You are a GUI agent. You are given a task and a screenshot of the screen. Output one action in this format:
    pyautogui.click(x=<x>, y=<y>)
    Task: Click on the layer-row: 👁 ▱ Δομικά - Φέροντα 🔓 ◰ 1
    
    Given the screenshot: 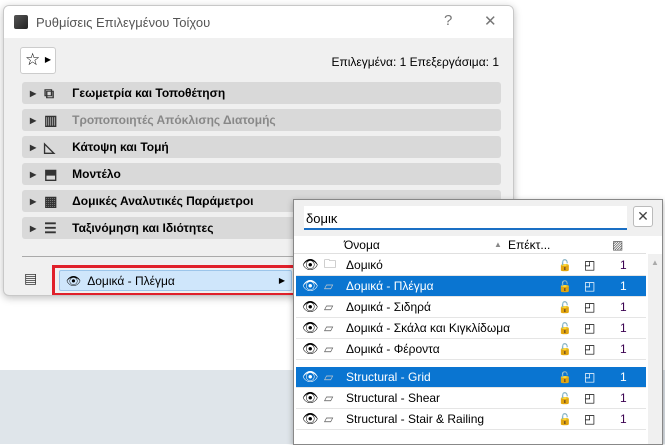 What is the action you would take?
    pyautogui.click(x=471, y=349)
    